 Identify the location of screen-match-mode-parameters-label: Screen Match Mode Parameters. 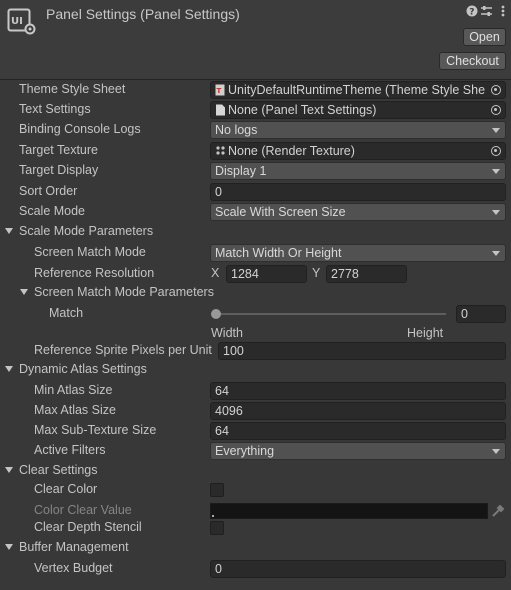
(124, 292).